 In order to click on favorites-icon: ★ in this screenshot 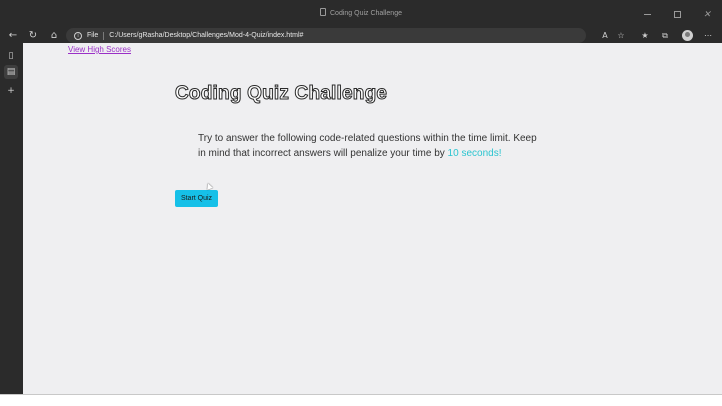, I will do `click(645, 35)`.